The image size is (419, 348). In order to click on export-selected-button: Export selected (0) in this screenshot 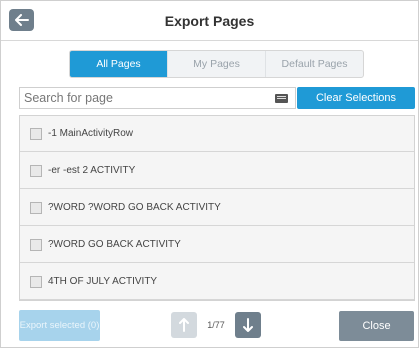, I will do `click(59, 325)`.